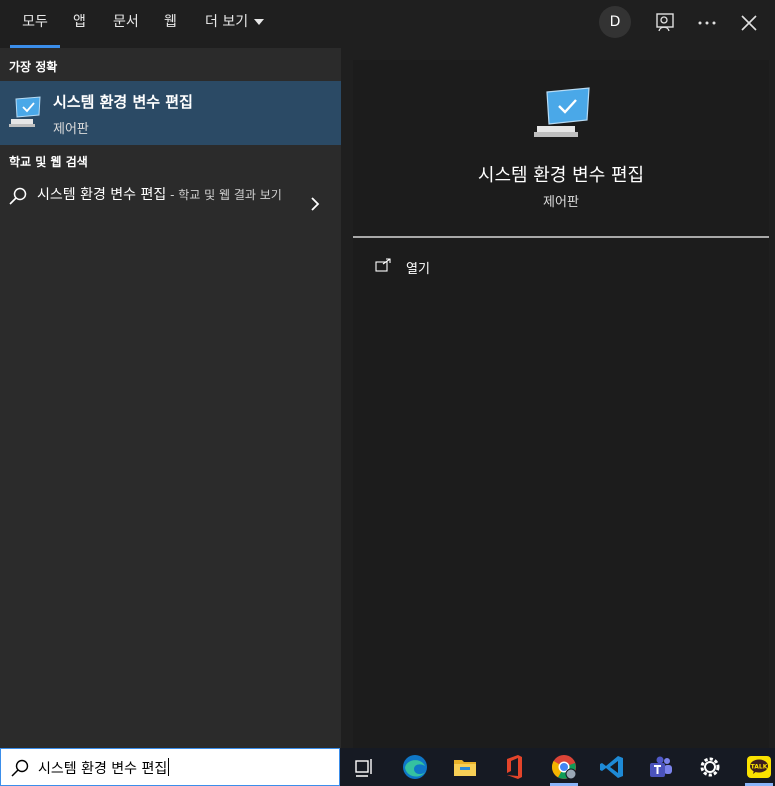 Image resolution: width=775 pixels, height=786 pixels. Describe the element at coordinates (665, 23) in the screenshot. I see `feedback-icon` at that location.